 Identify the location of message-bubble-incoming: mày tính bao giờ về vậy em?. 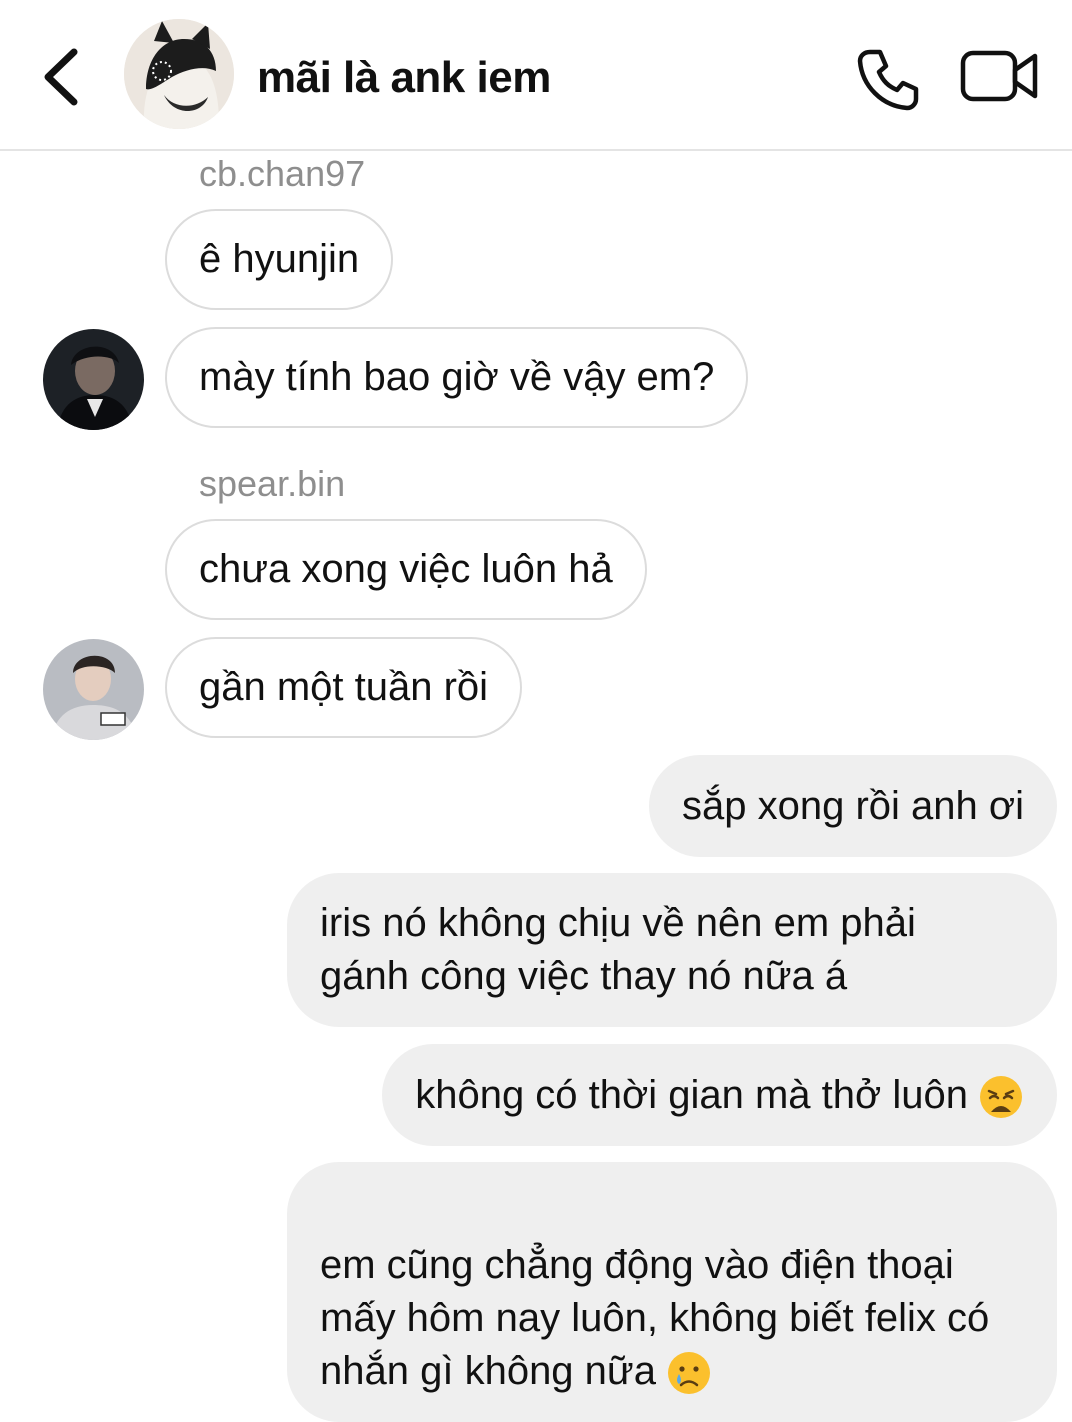
(457, 377).